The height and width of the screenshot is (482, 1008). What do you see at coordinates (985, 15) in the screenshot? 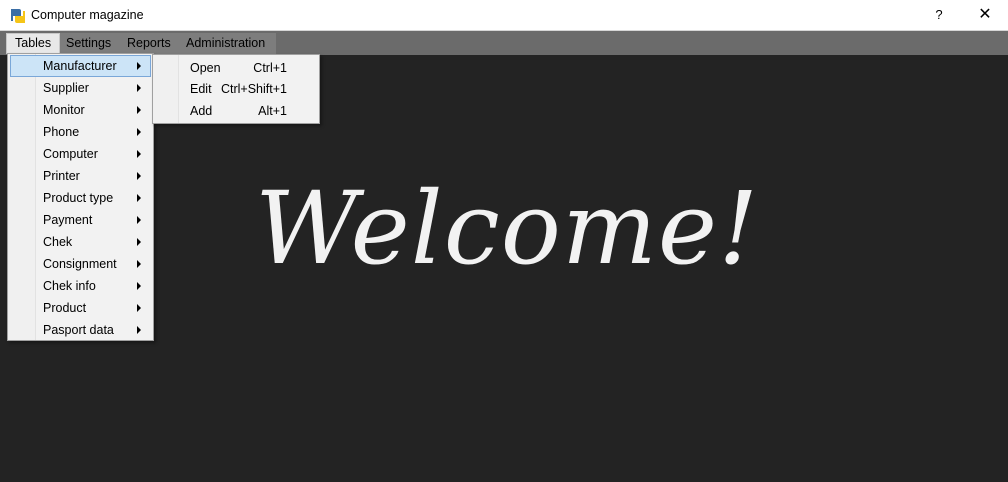
I see `close-button: ✕` at bounding box center [985, 15].